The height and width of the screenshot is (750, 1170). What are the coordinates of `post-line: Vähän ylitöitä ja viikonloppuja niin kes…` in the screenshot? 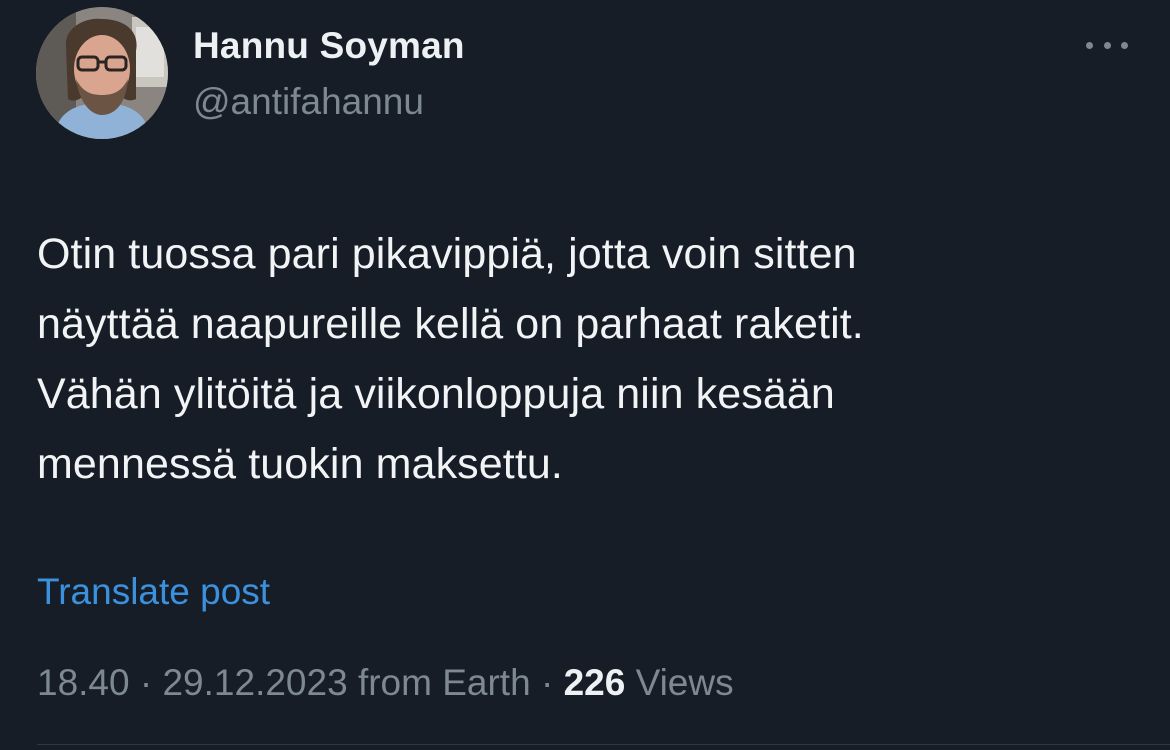 It's located at (436, 394).